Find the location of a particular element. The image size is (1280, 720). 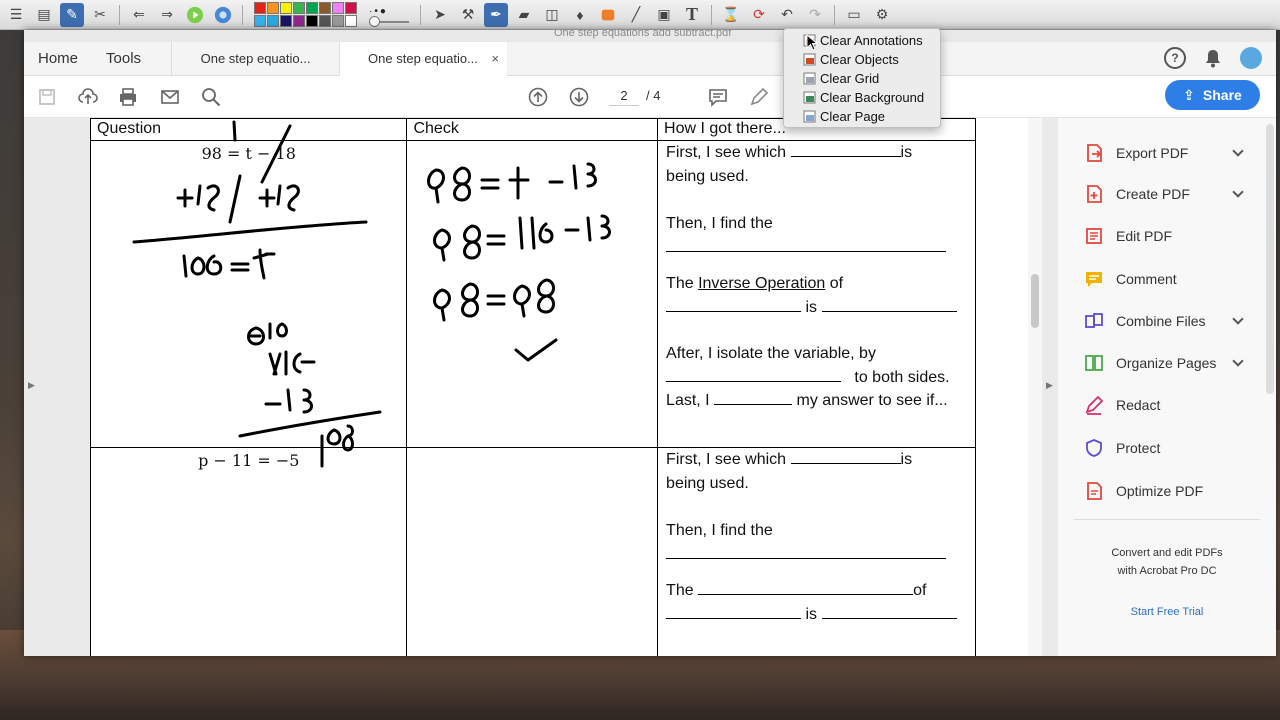

search-icon is located at coordinates (211, 97).